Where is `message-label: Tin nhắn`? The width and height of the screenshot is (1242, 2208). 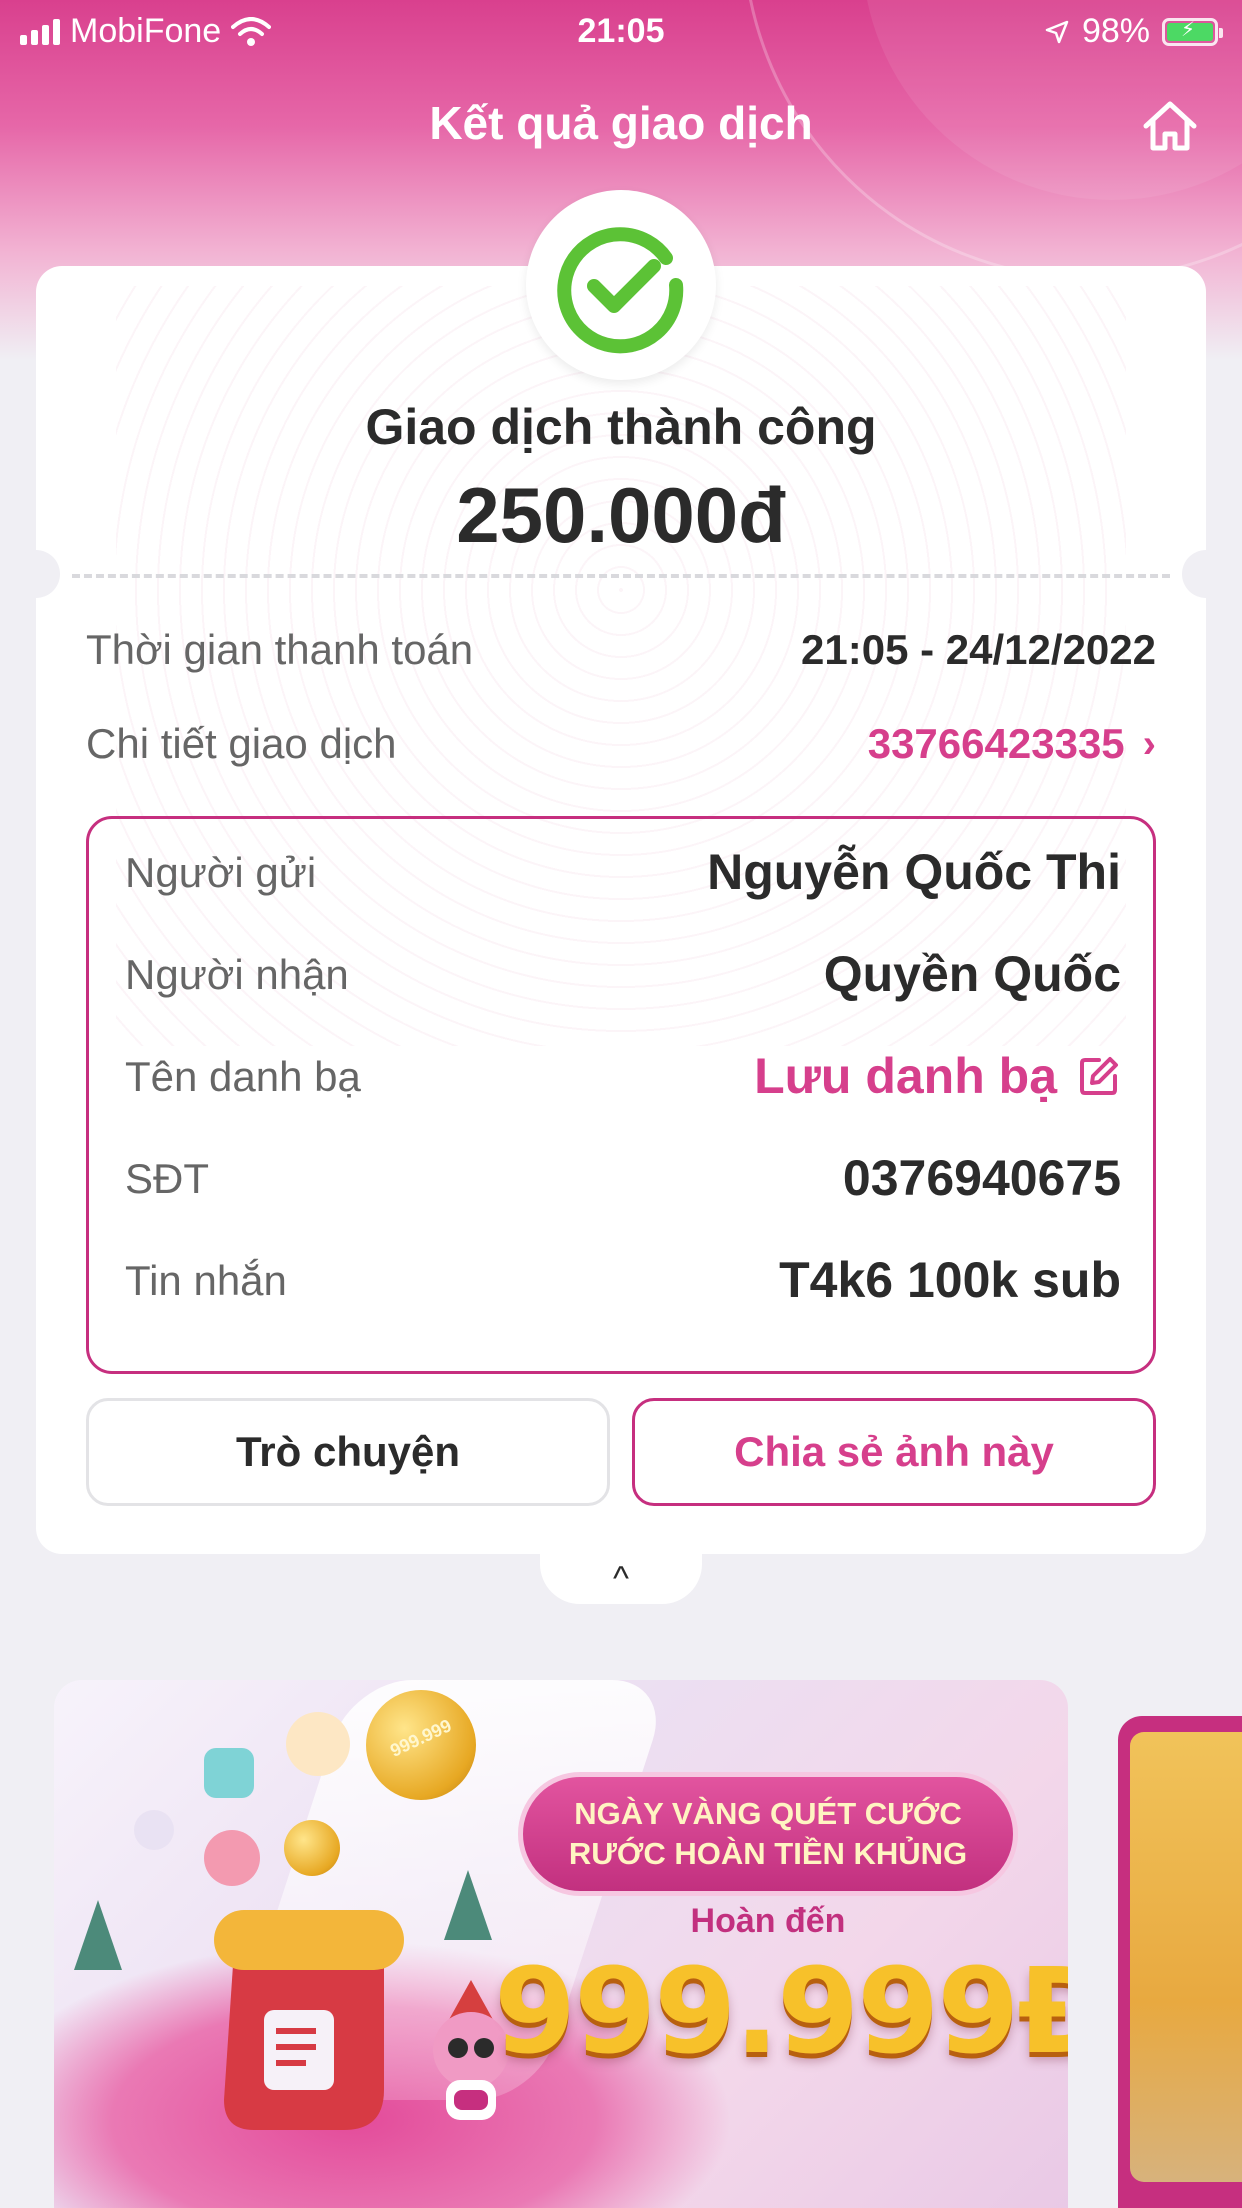 message-label: Tin nhắn is located at coordinates (206, 1280).